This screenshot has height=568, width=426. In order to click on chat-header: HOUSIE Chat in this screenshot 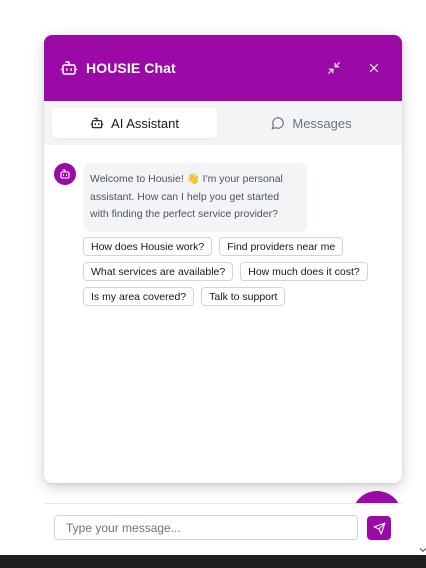, I will do `click(223, 68)`.